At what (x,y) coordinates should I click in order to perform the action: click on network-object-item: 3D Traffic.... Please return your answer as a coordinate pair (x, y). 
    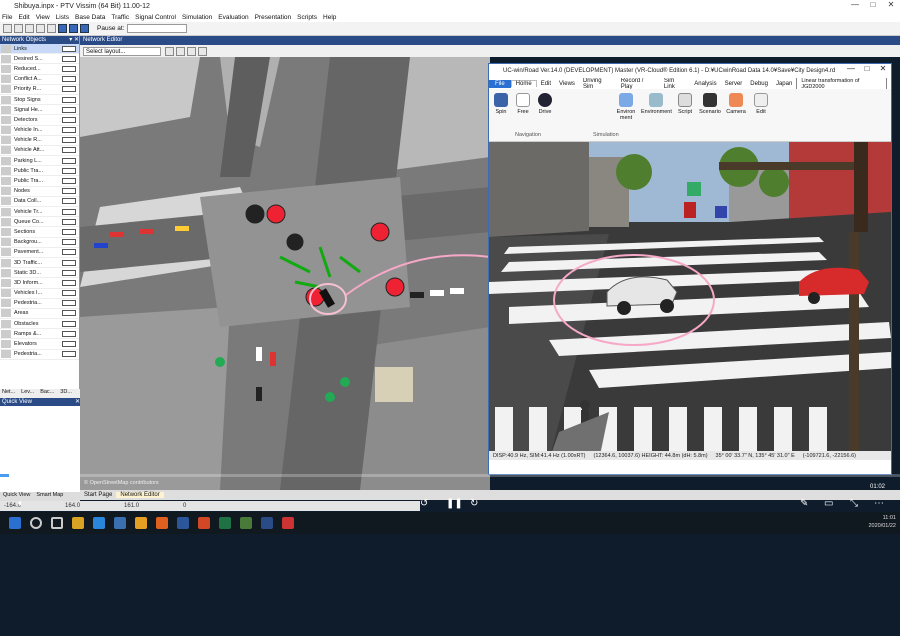
    Looking at the image, I should click on (39, 263).